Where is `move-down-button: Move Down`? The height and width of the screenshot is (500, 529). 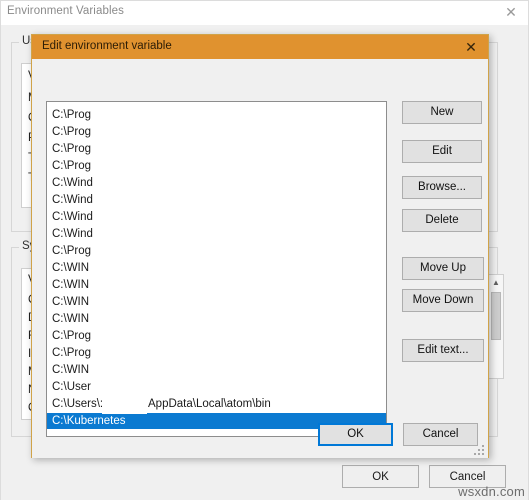
move-down-button: Move Down is located at coordinates (443, 300).